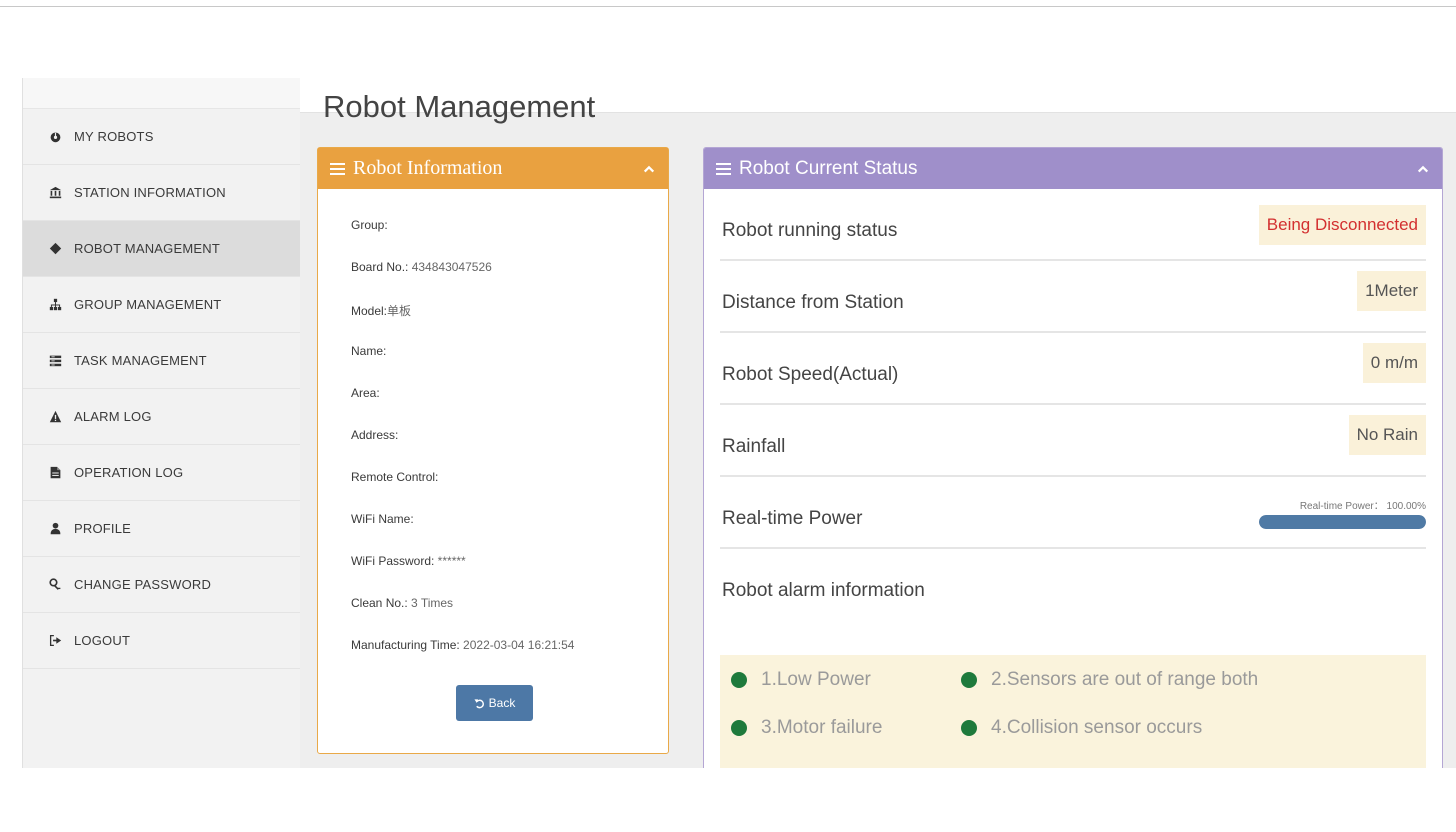 This screenshot has height=832, width=1456. I want to click on sidebar-item-profile: PROFILE, so click(161, 529).